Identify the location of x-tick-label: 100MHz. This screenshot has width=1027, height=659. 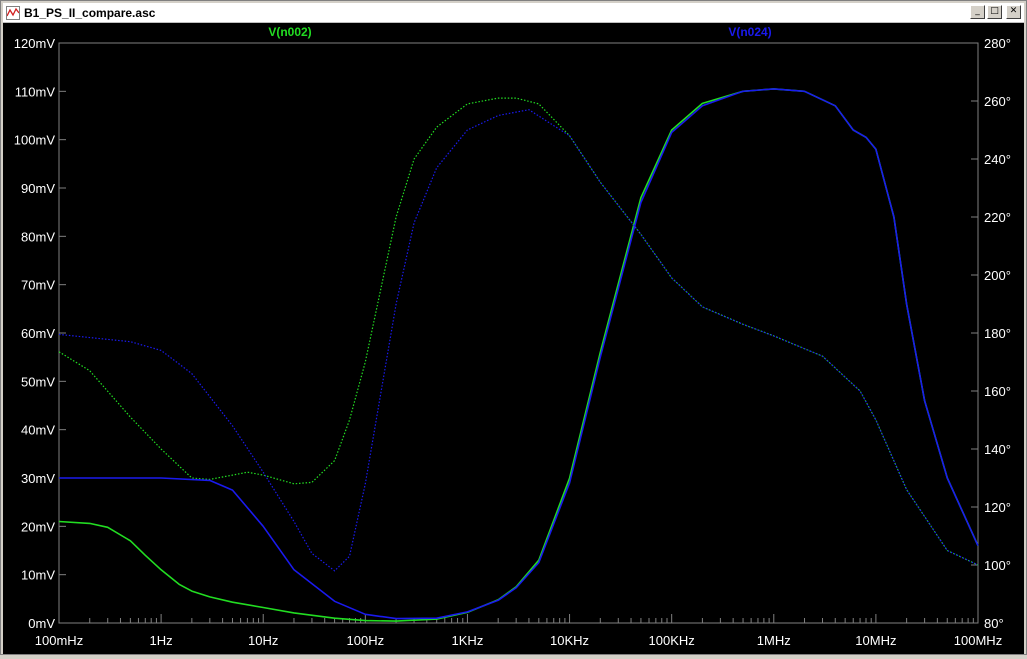
(978, 640).